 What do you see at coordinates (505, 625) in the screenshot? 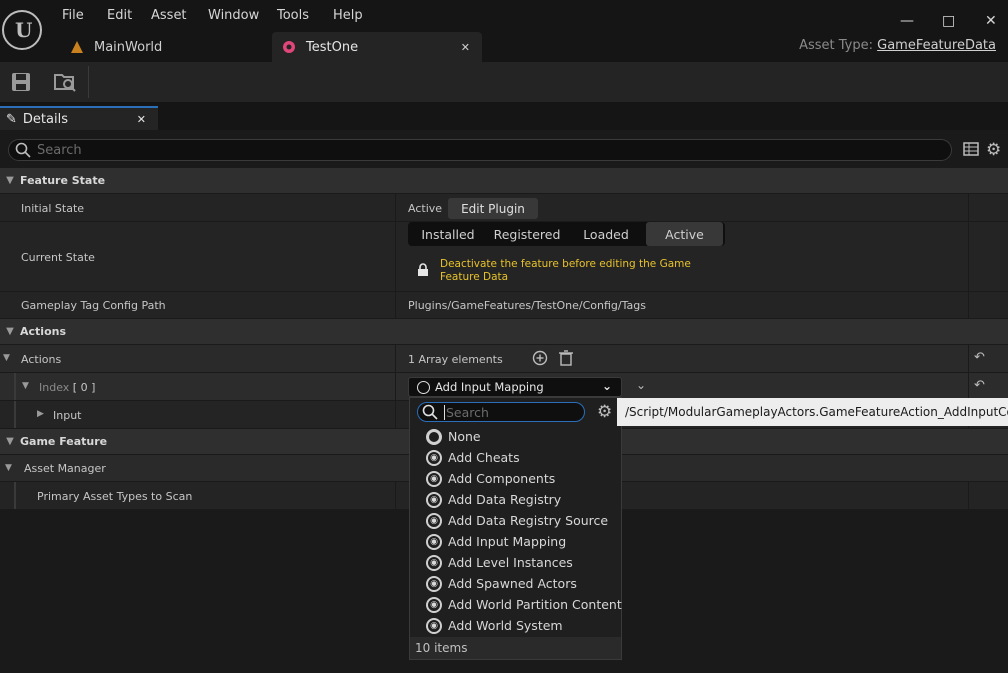
I see `option-label: Add World System` at bounding box center [505, 625].